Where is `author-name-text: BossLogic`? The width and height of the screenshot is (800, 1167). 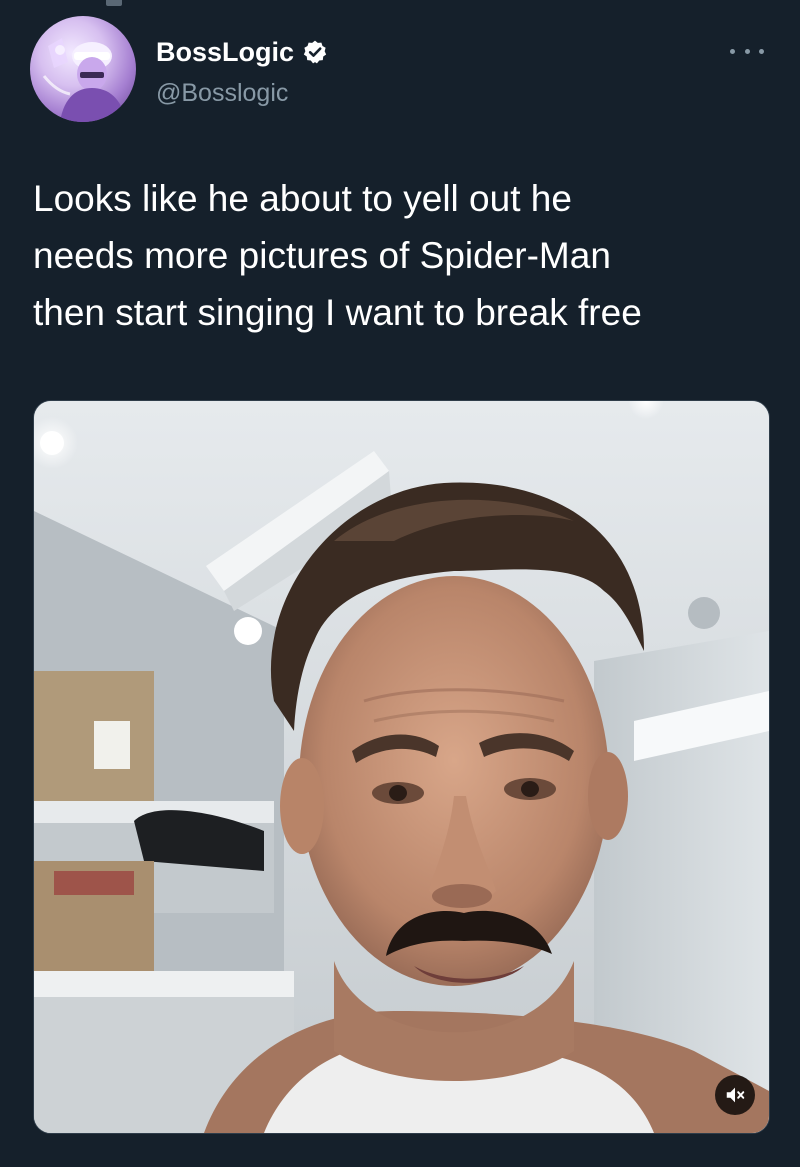 author-name-text: BossLogic is located at coordinates (225, 52).